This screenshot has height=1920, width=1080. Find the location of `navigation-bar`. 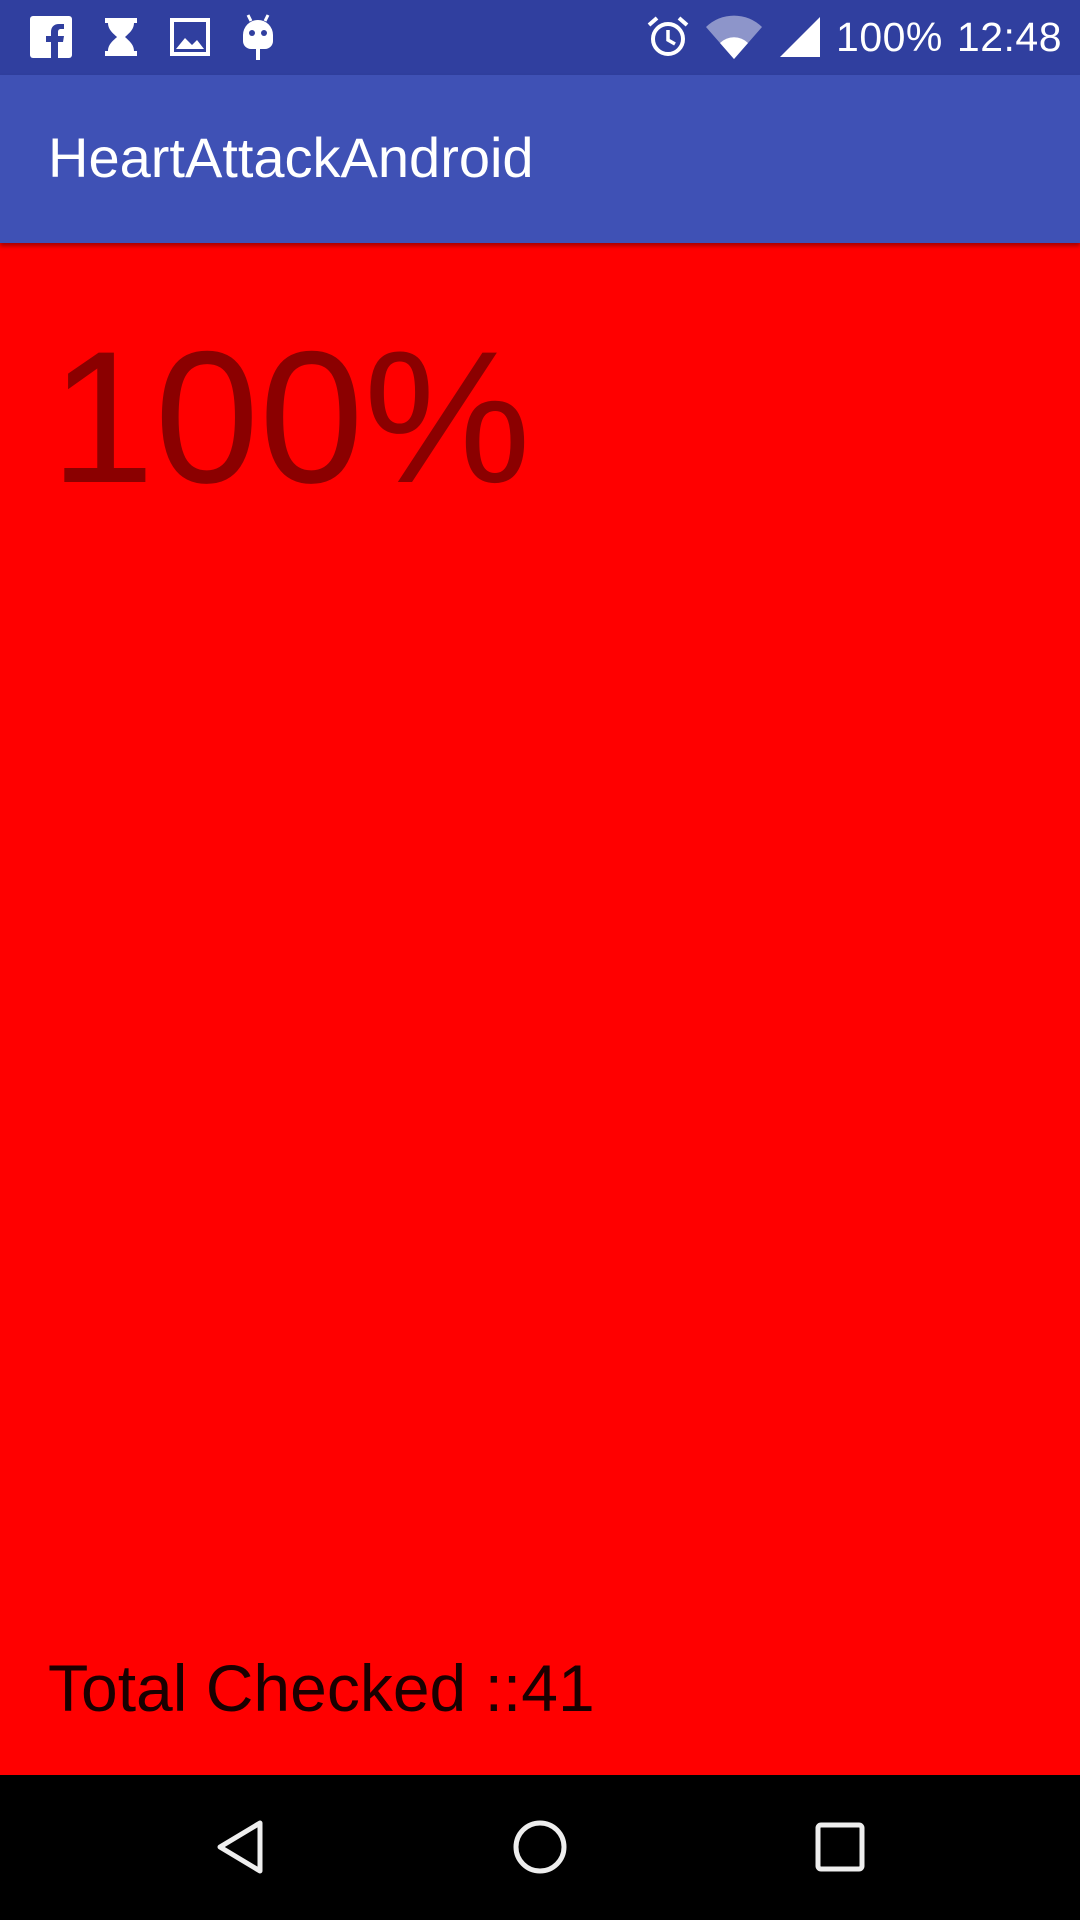

navigation-bar is located at coordinates (540, 1847).